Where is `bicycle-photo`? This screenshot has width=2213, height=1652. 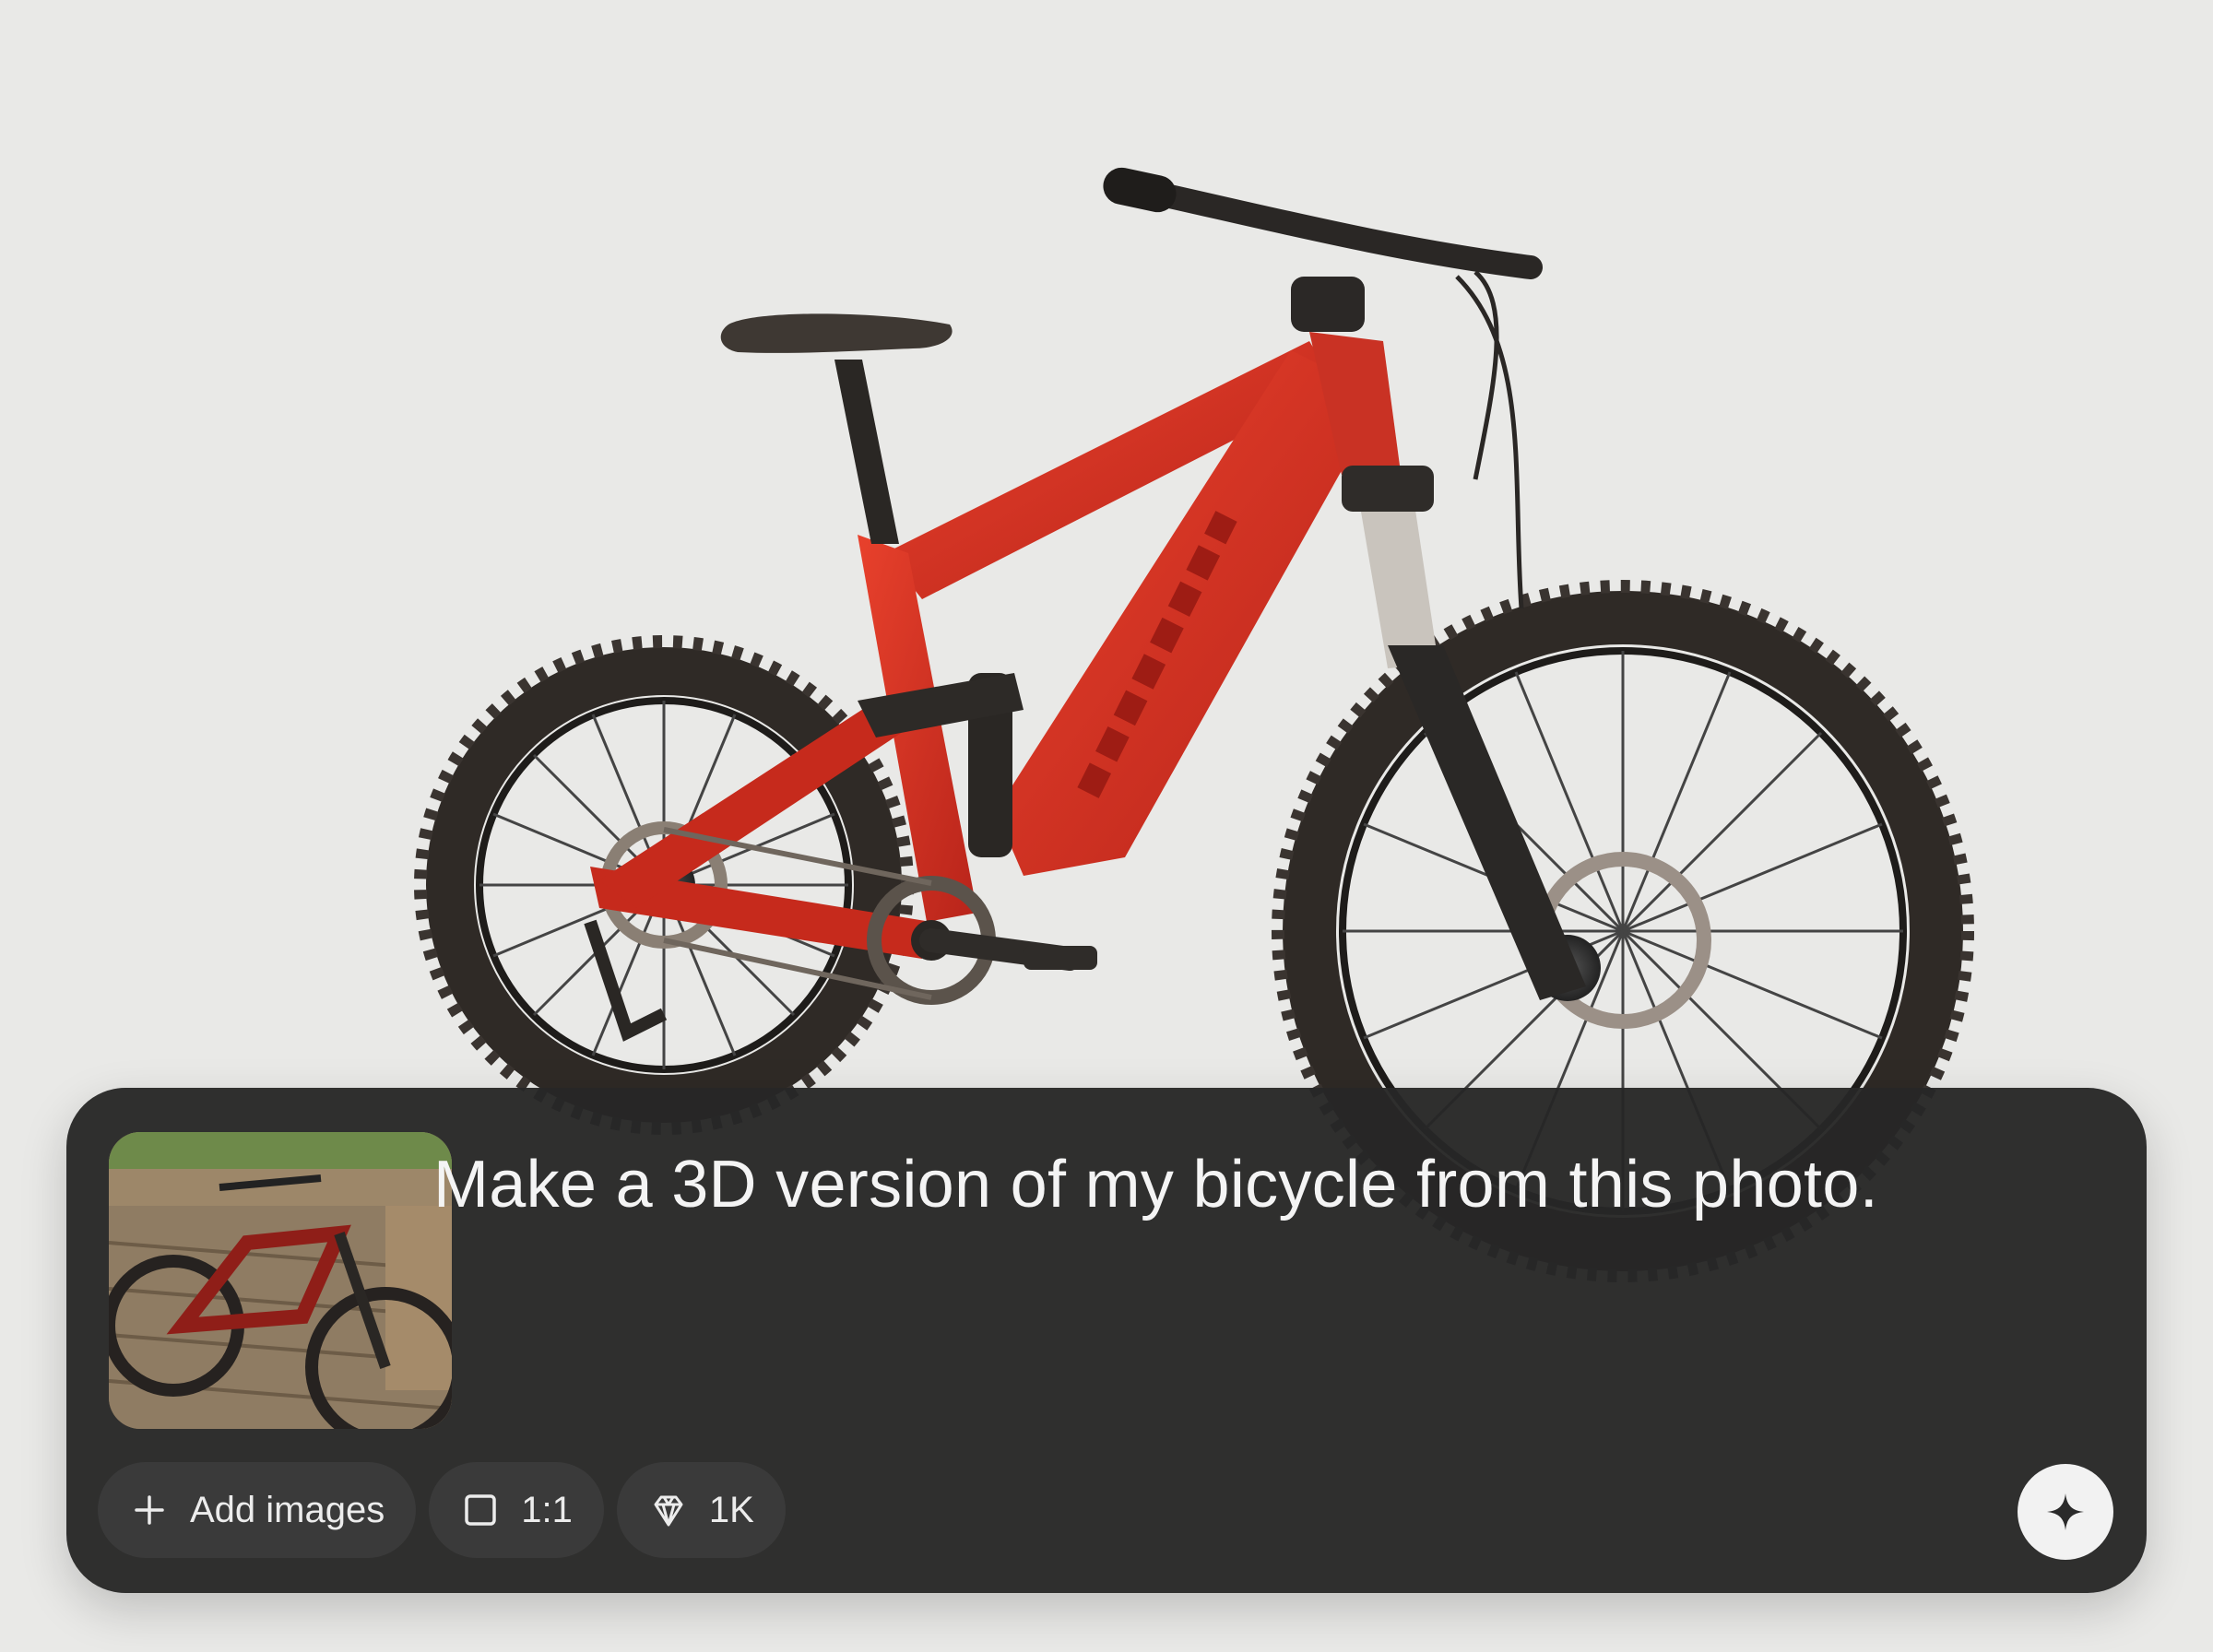
bicycle-photo is located at coordinates (280, 1280).